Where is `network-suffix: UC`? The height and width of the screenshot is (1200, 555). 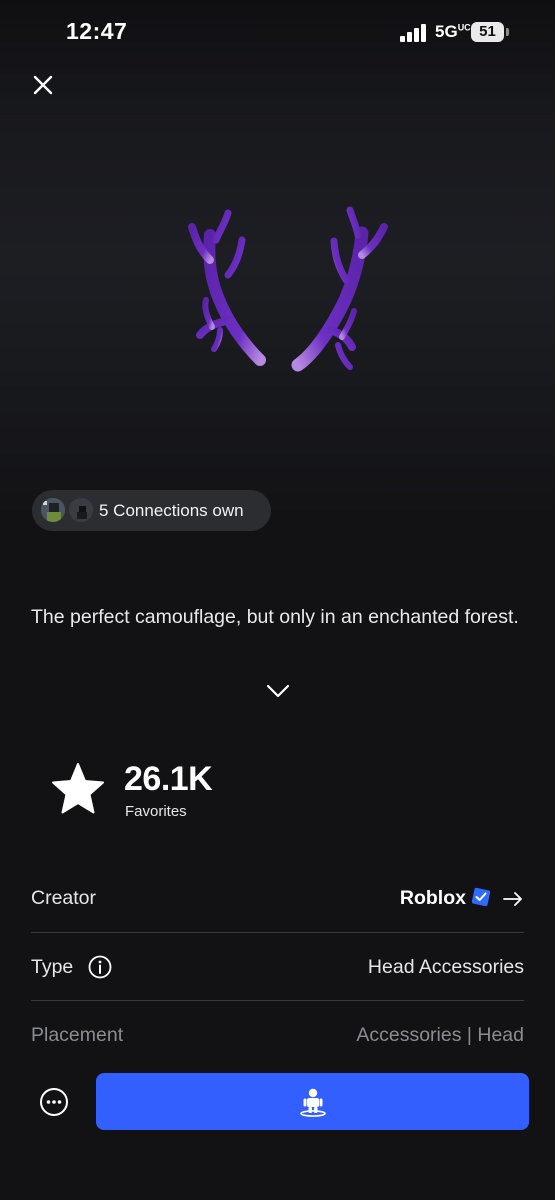 network-suffix: UC is located at coordinates (464, 27).